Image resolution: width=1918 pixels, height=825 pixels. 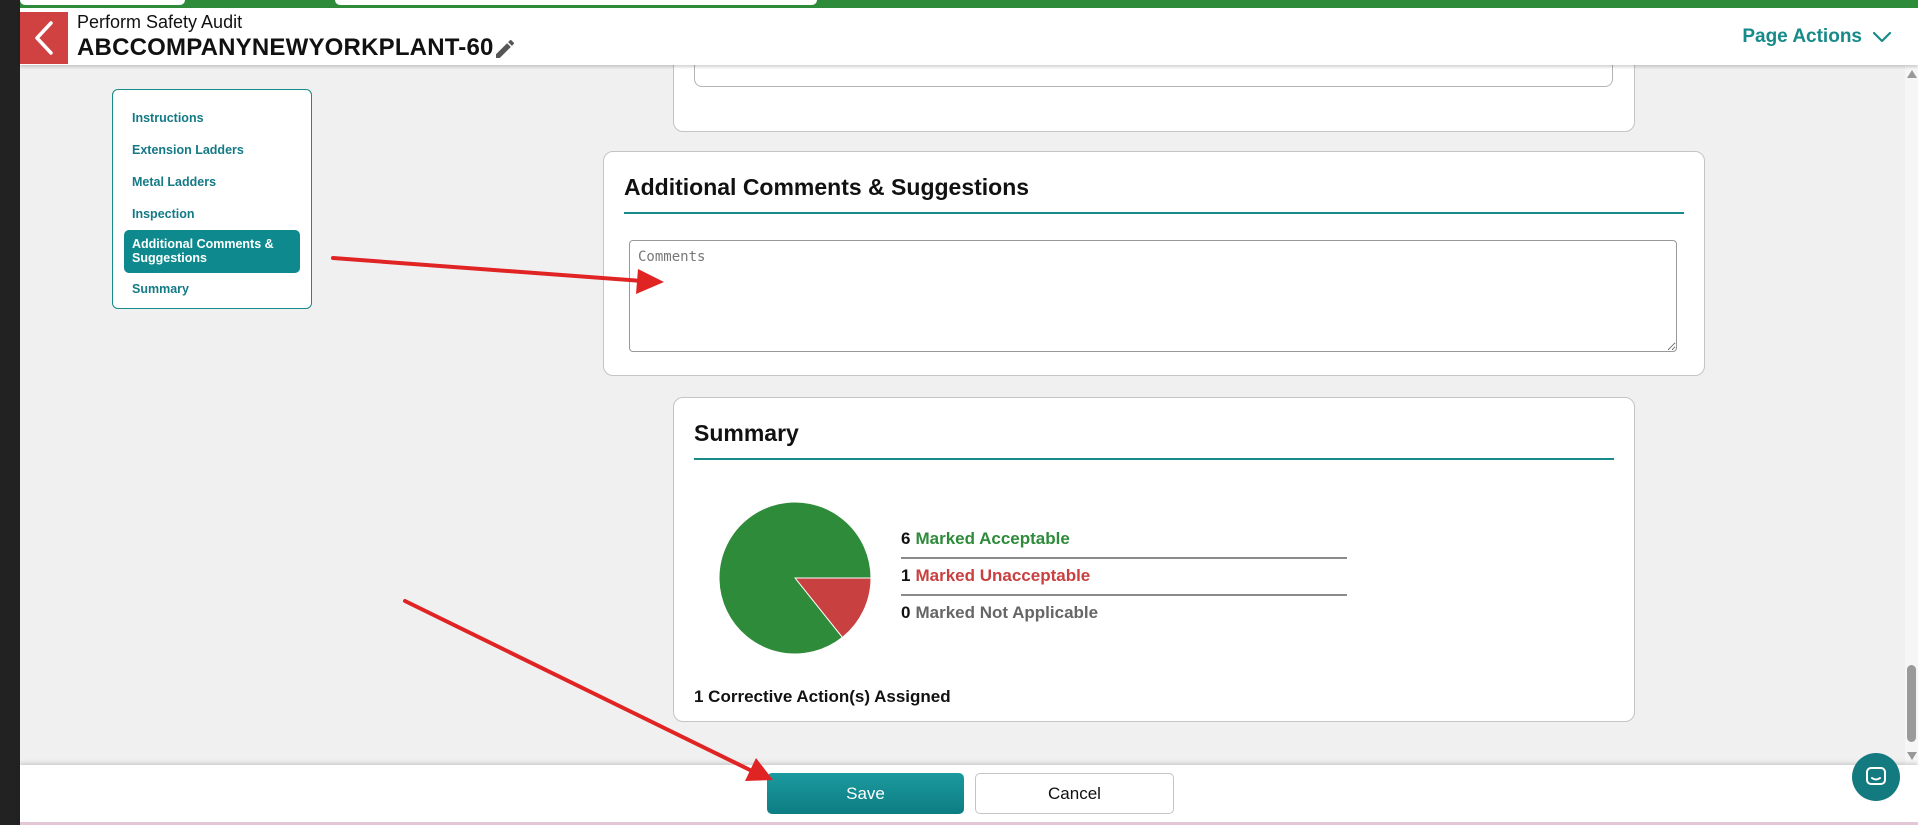 What do you see at coordinates (212, 251) in the screenshot?
I see `toc-item-additional-comments: Additional Comments & Suggestions` at bounding box center [212, 251].